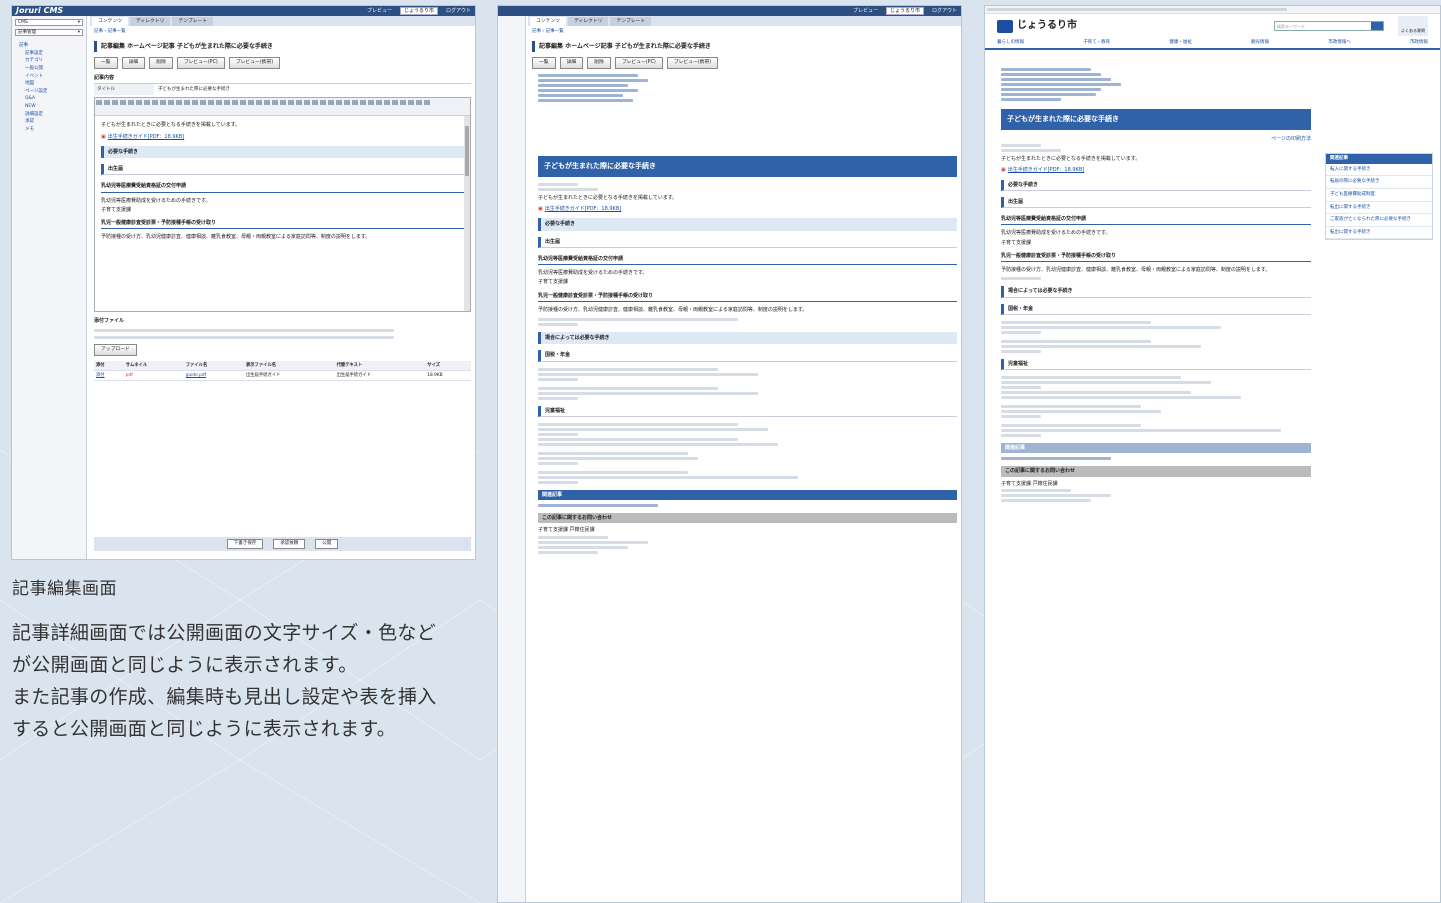 The height and width of the screenshot is (903, 1441). What do you see at coordinates (747, 411) in the screenshot?
I see `heading-welfare: 児童福祉` at bounding box center [747, 411].